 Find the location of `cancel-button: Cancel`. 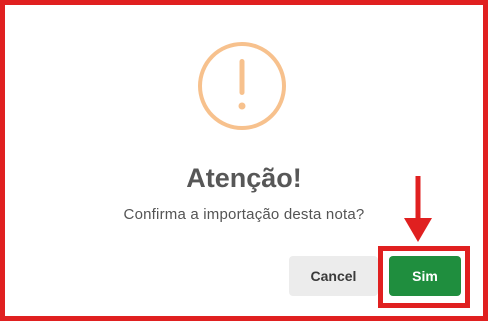

cancel-button: Cancel is located at coordinates (333, 276).